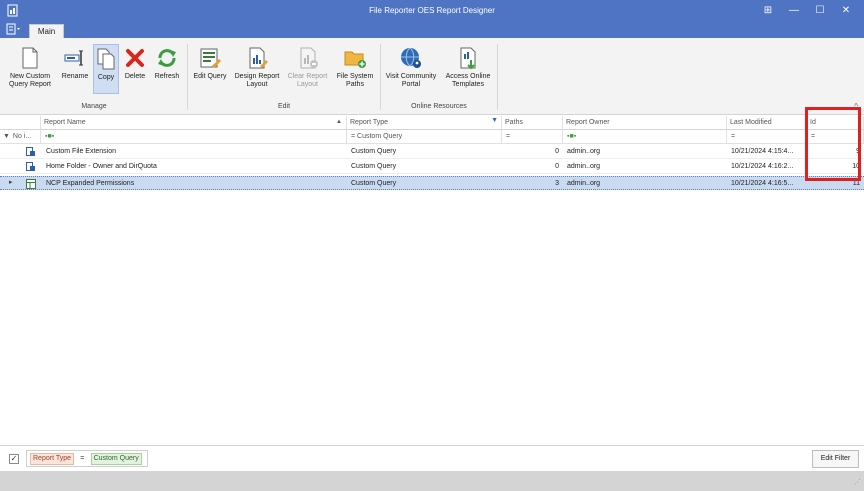 The width and height of the screenshot is (864, 491). I want to click on filter-cell-paths: =, so click(532, 137).